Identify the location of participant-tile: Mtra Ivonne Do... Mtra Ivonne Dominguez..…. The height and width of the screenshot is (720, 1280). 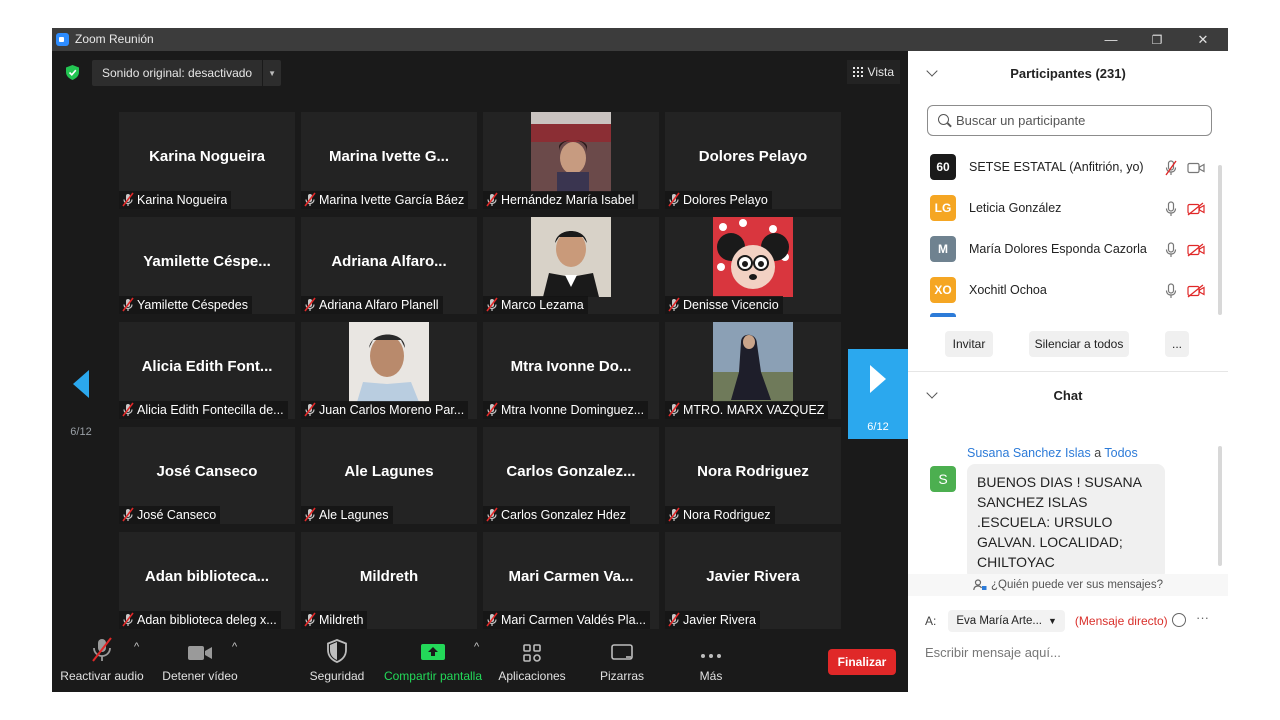
(571, 370).